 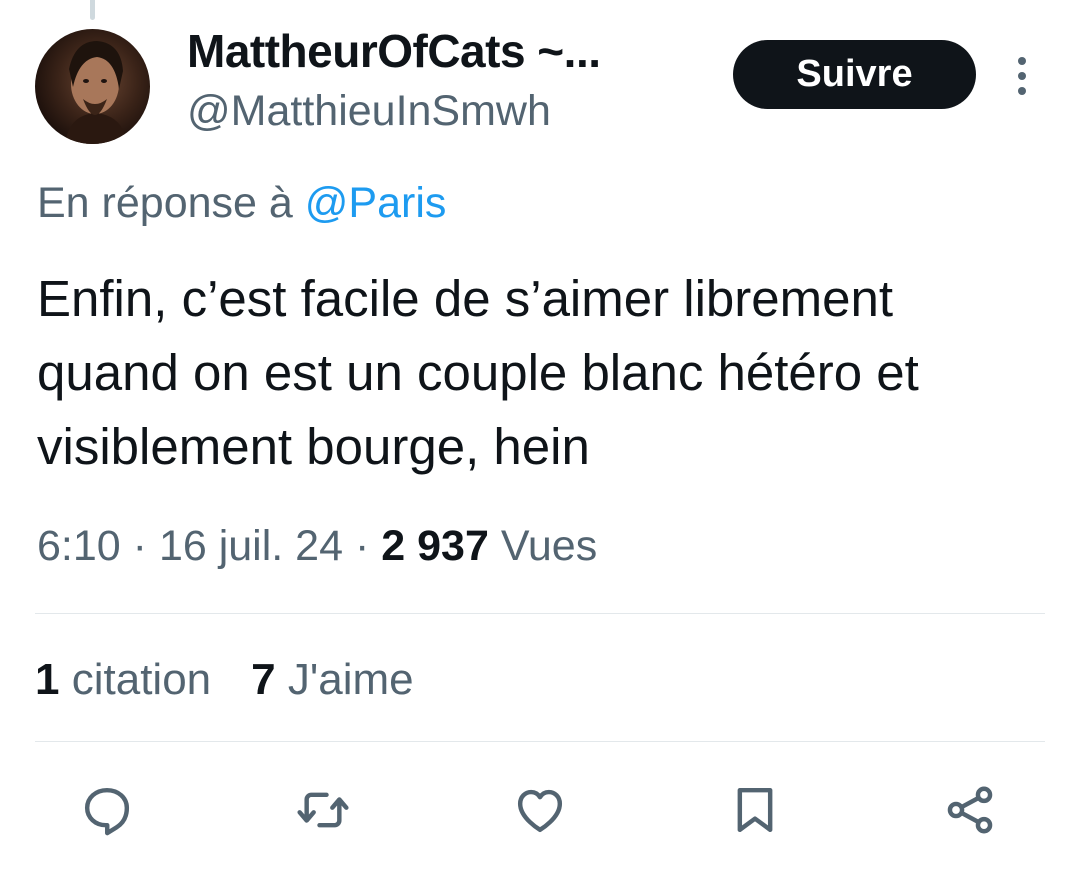 What do you see at coordinates (92, 10) in the screenshot?
I see `thread-line` at bounding box center [92, 10].